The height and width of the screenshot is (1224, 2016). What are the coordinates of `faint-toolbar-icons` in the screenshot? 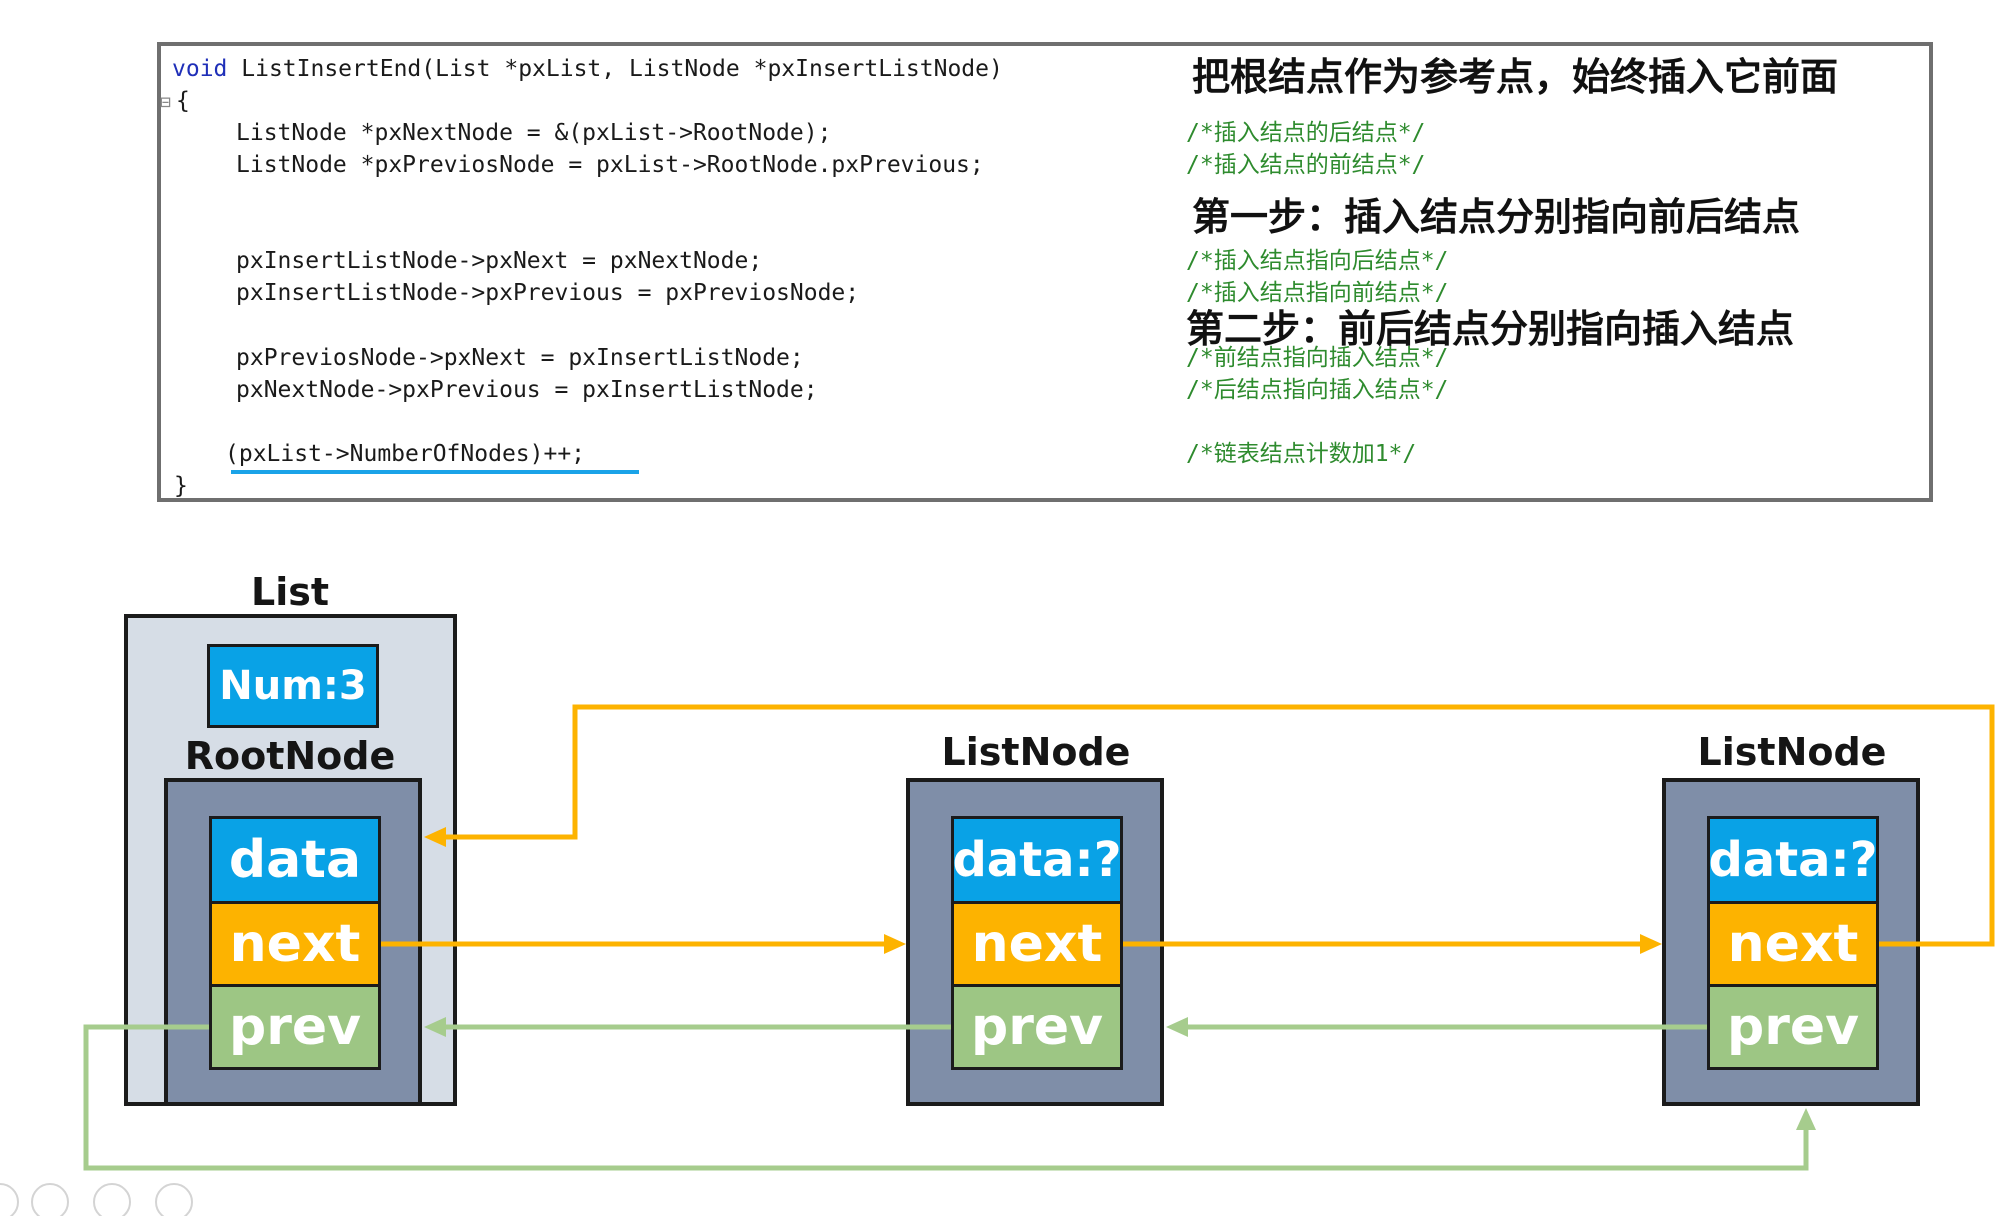 It's located at (106, 1200).